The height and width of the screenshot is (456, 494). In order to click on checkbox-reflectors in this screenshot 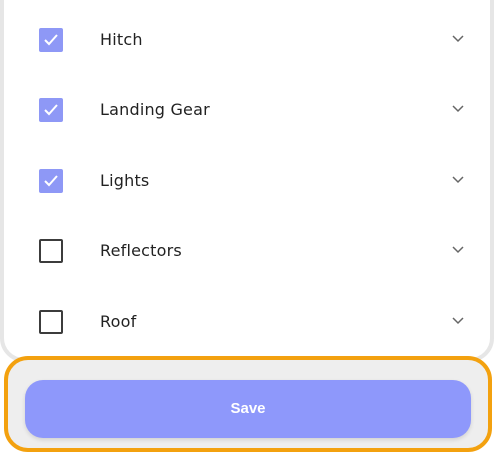, I will do `click(51, 251)`.